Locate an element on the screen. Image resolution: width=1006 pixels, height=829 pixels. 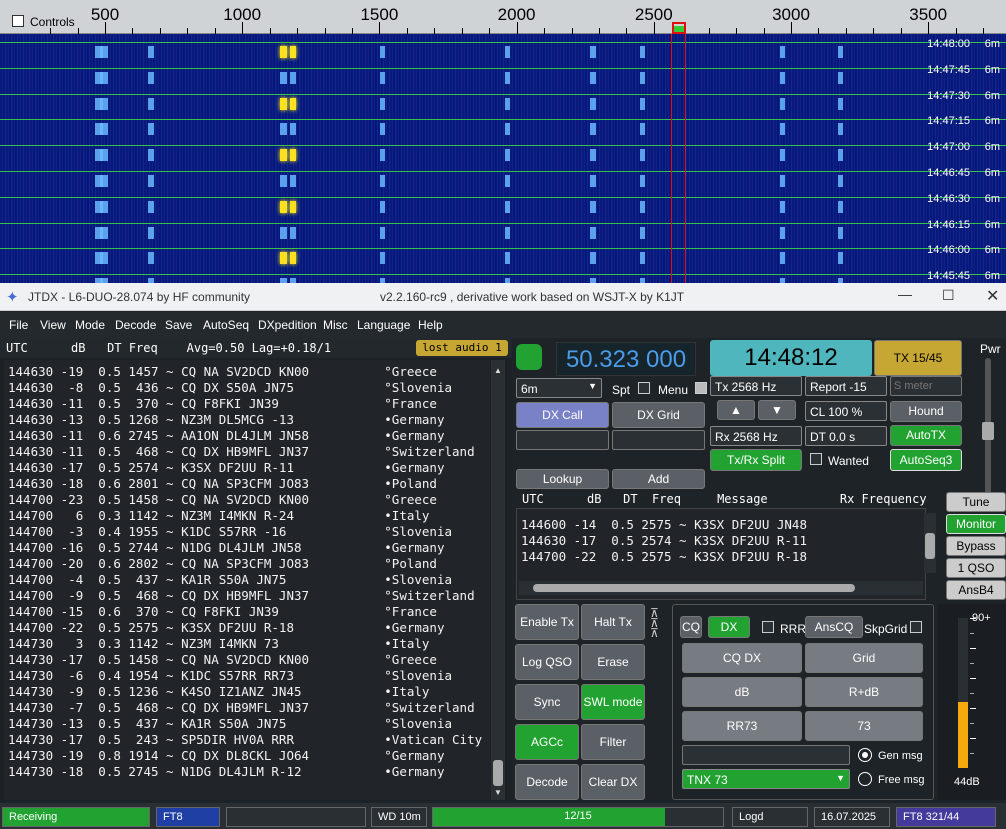
swl-mode-button: SWL mode is located at coordinates (613, 702).